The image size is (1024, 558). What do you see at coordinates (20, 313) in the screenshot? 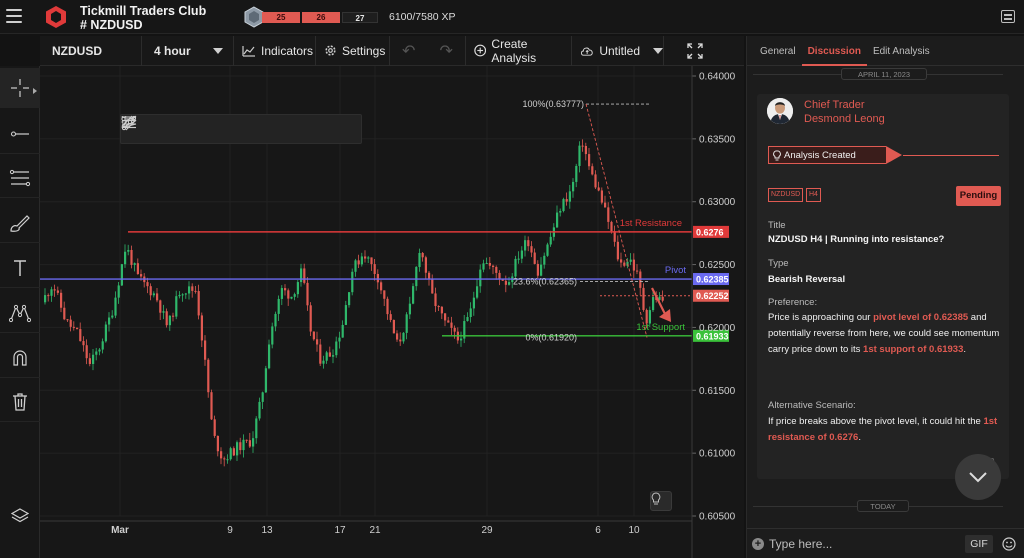
I see `pattern-tool` at bounding box center [20, 313].